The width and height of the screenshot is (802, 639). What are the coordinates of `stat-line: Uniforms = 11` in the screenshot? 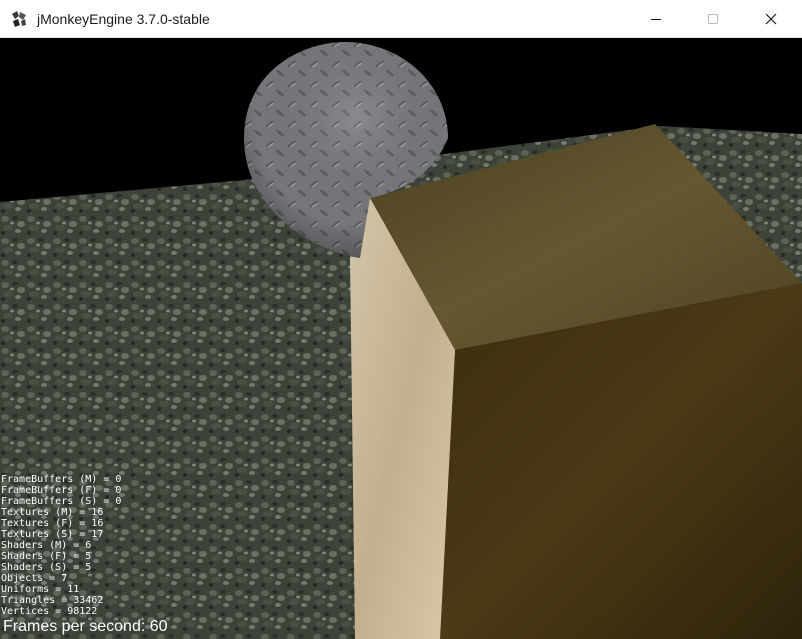 It's located at (40, 589).